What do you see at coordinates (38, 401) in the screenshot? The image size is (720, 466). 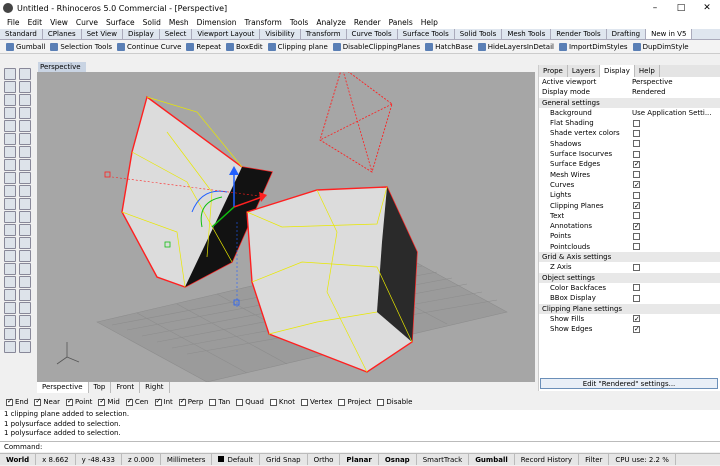 I see `osnap-near-checkbox` at bounding box center [38, 401].